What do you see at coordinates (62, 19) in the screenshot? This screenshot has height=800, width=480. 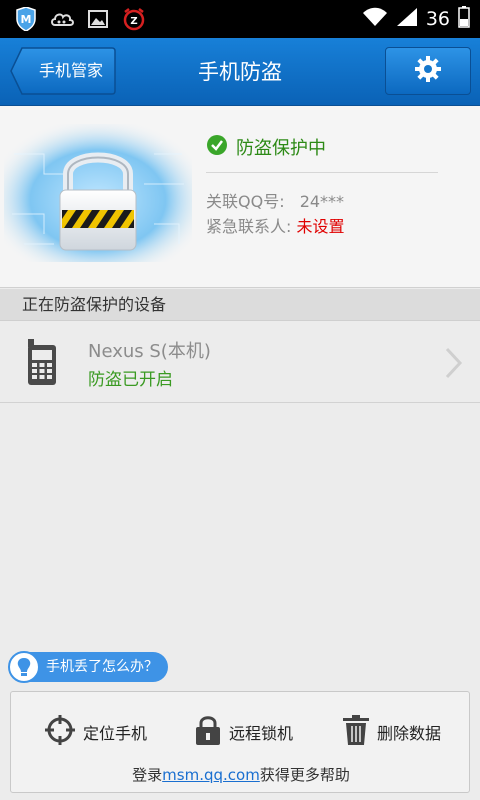 I see `cloud-icon` at bounding box center [62, 19].